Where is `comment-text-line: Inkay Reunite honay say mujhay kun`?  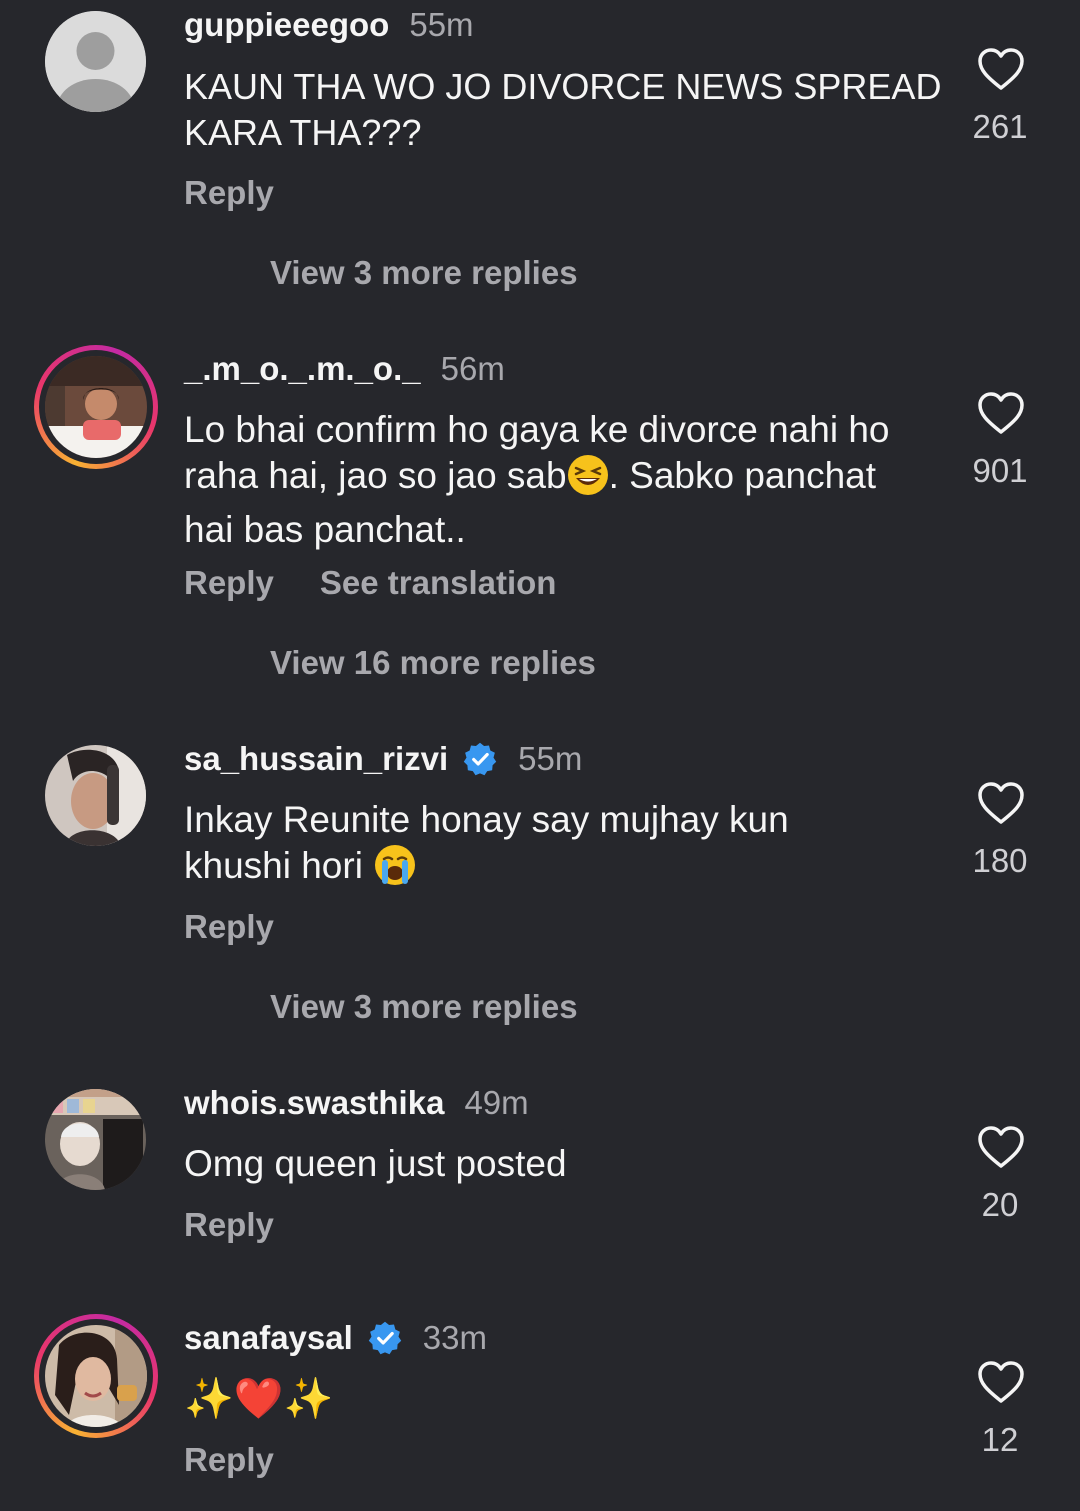 comment-text-line: Inkay Reunite honay say mujhay kun is located at coordinates (486, 819).